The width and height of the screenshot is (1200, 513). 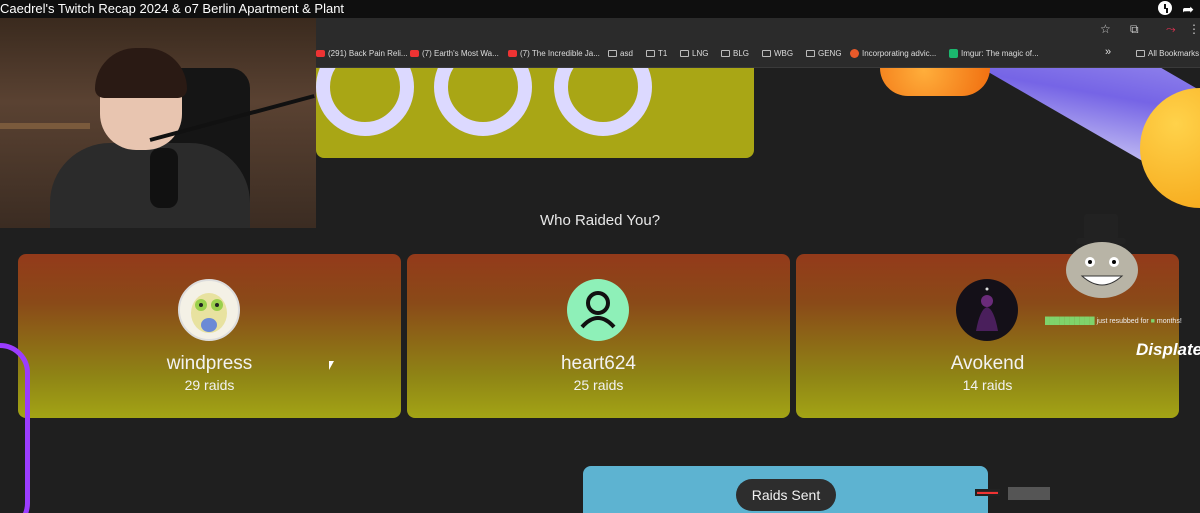 I want to click on owl-avatar-icon, so click(x=209, y=313).